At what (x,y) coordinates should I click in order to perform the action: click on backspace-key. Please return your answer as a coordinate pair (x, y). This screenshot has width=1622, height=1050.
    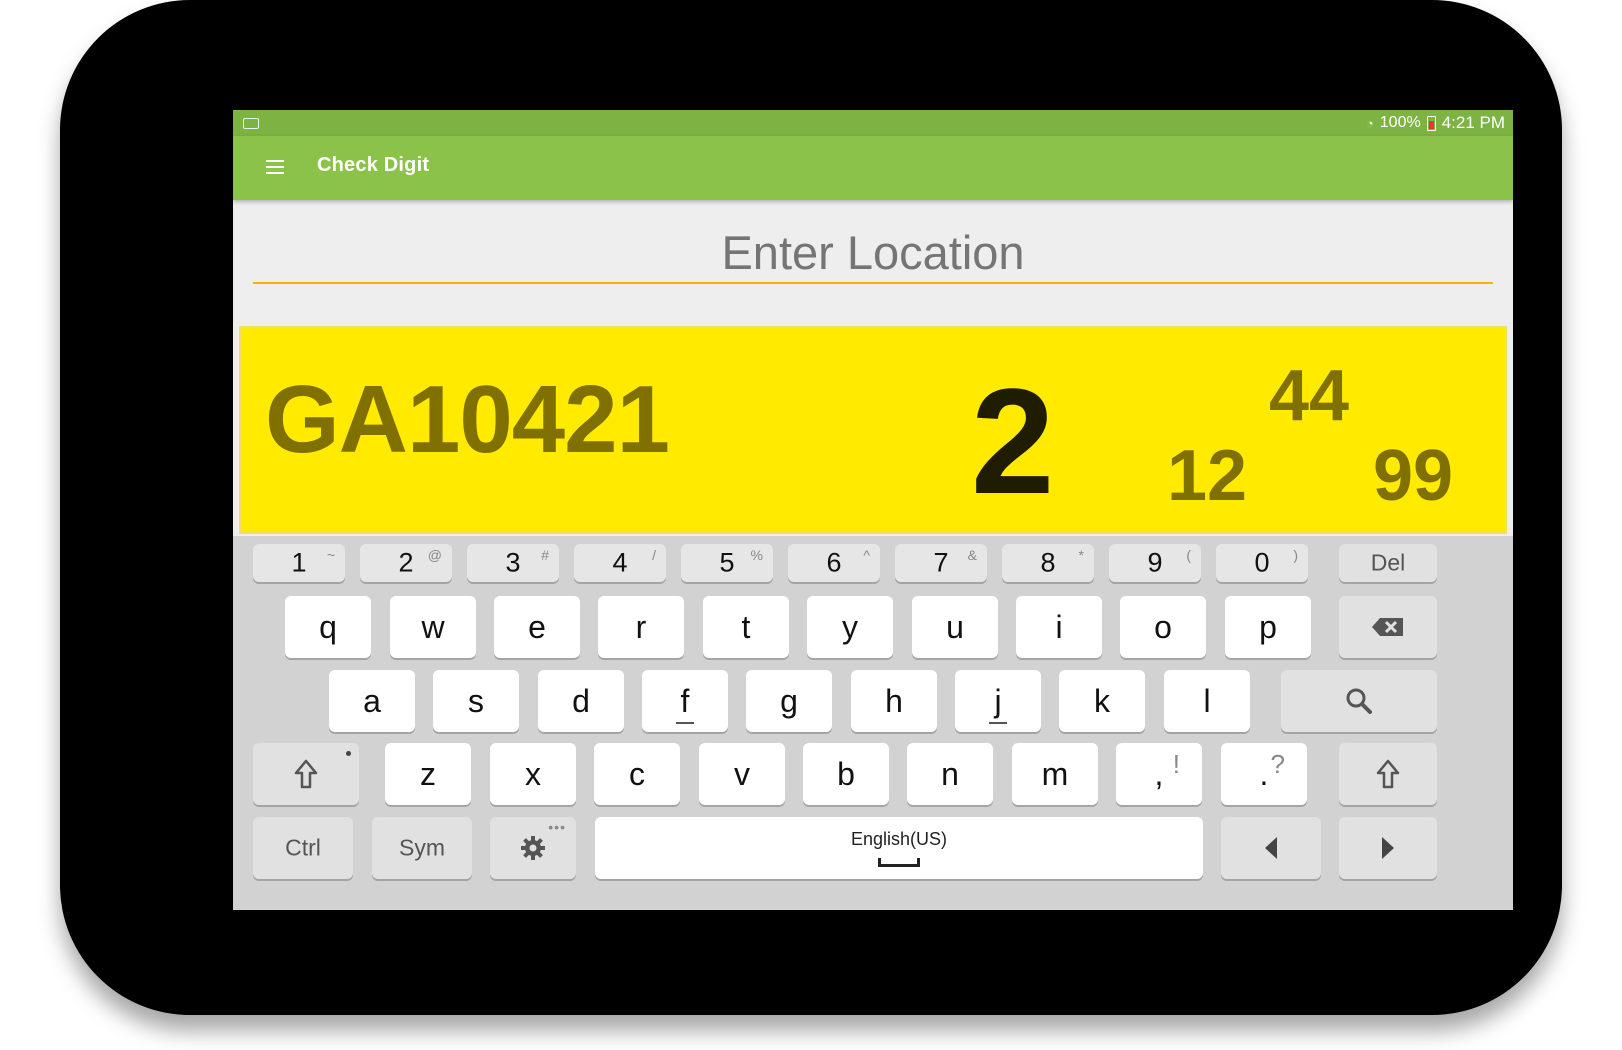
    Looking at the image, I should click on (1388, 627).